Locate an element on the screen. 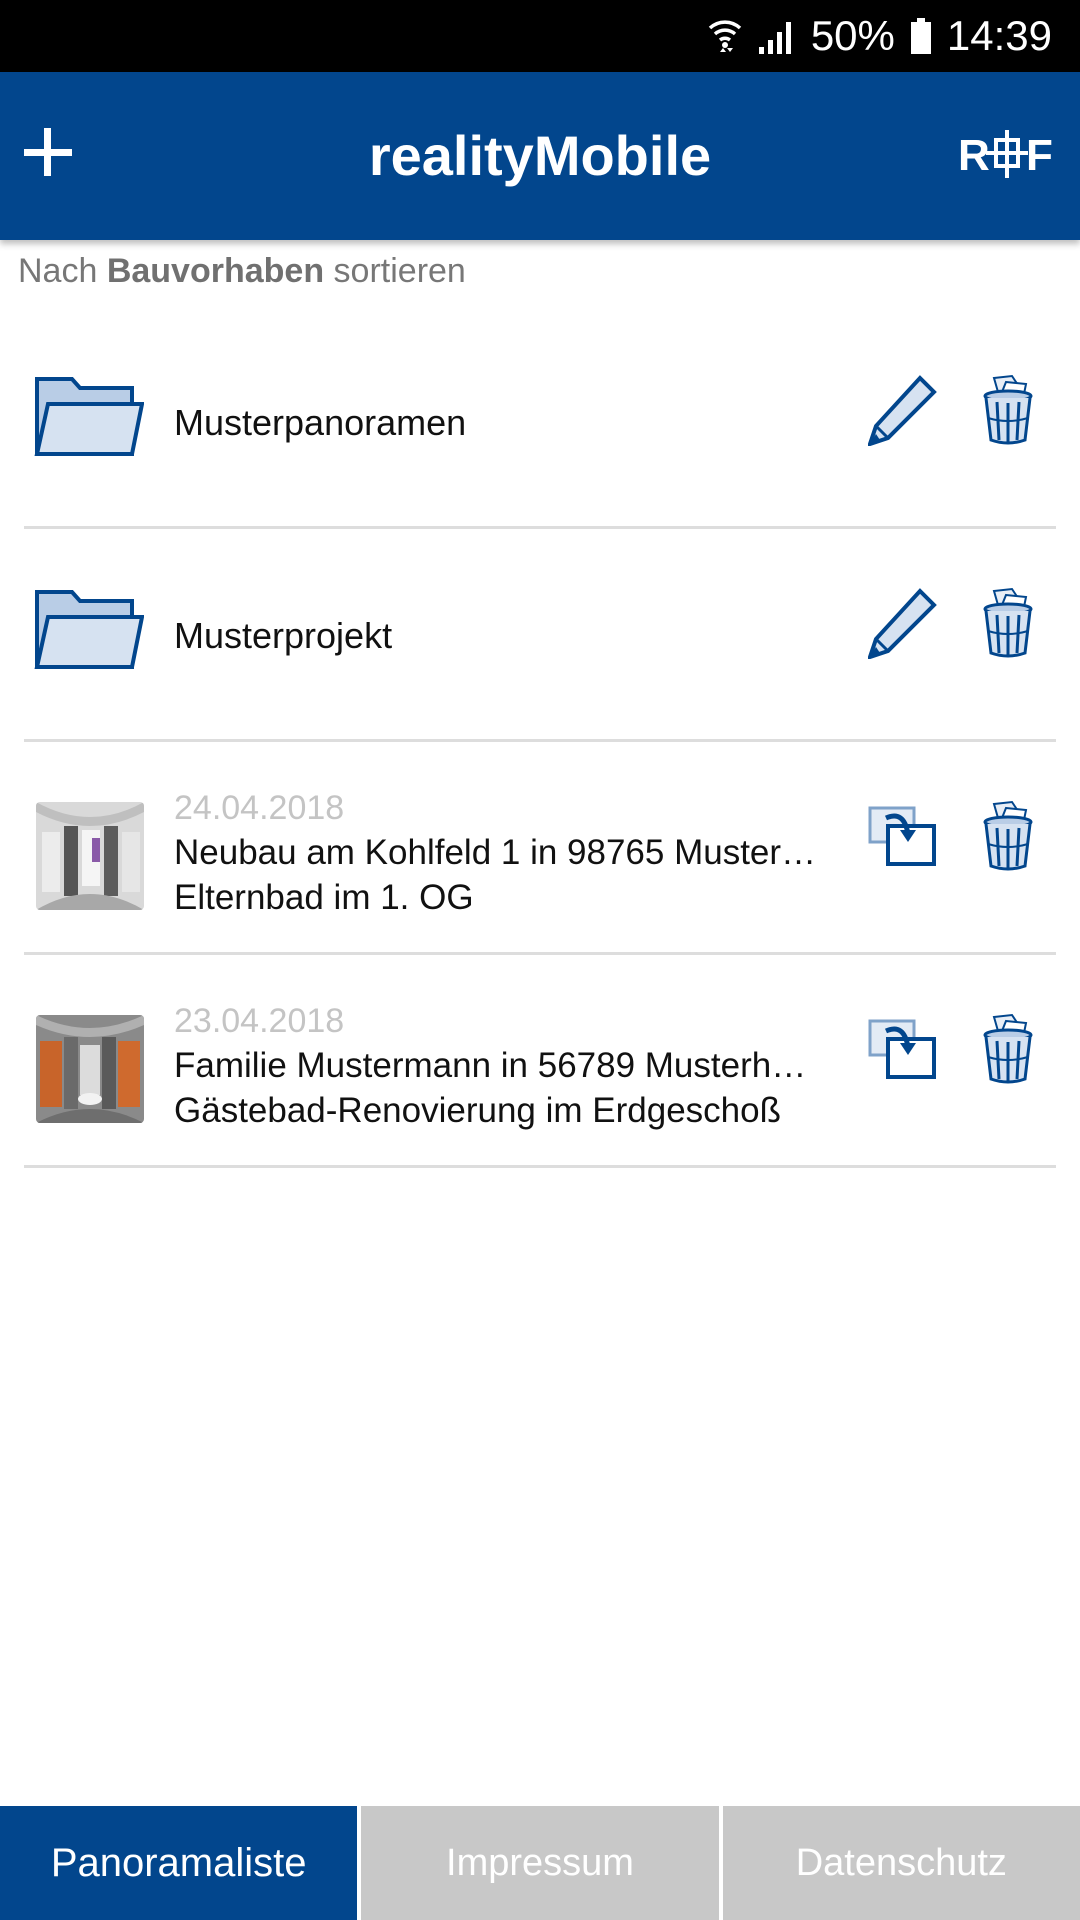  sort-selector: Nach Bauvorhaben sortieren is located at coordinates (242, 271).